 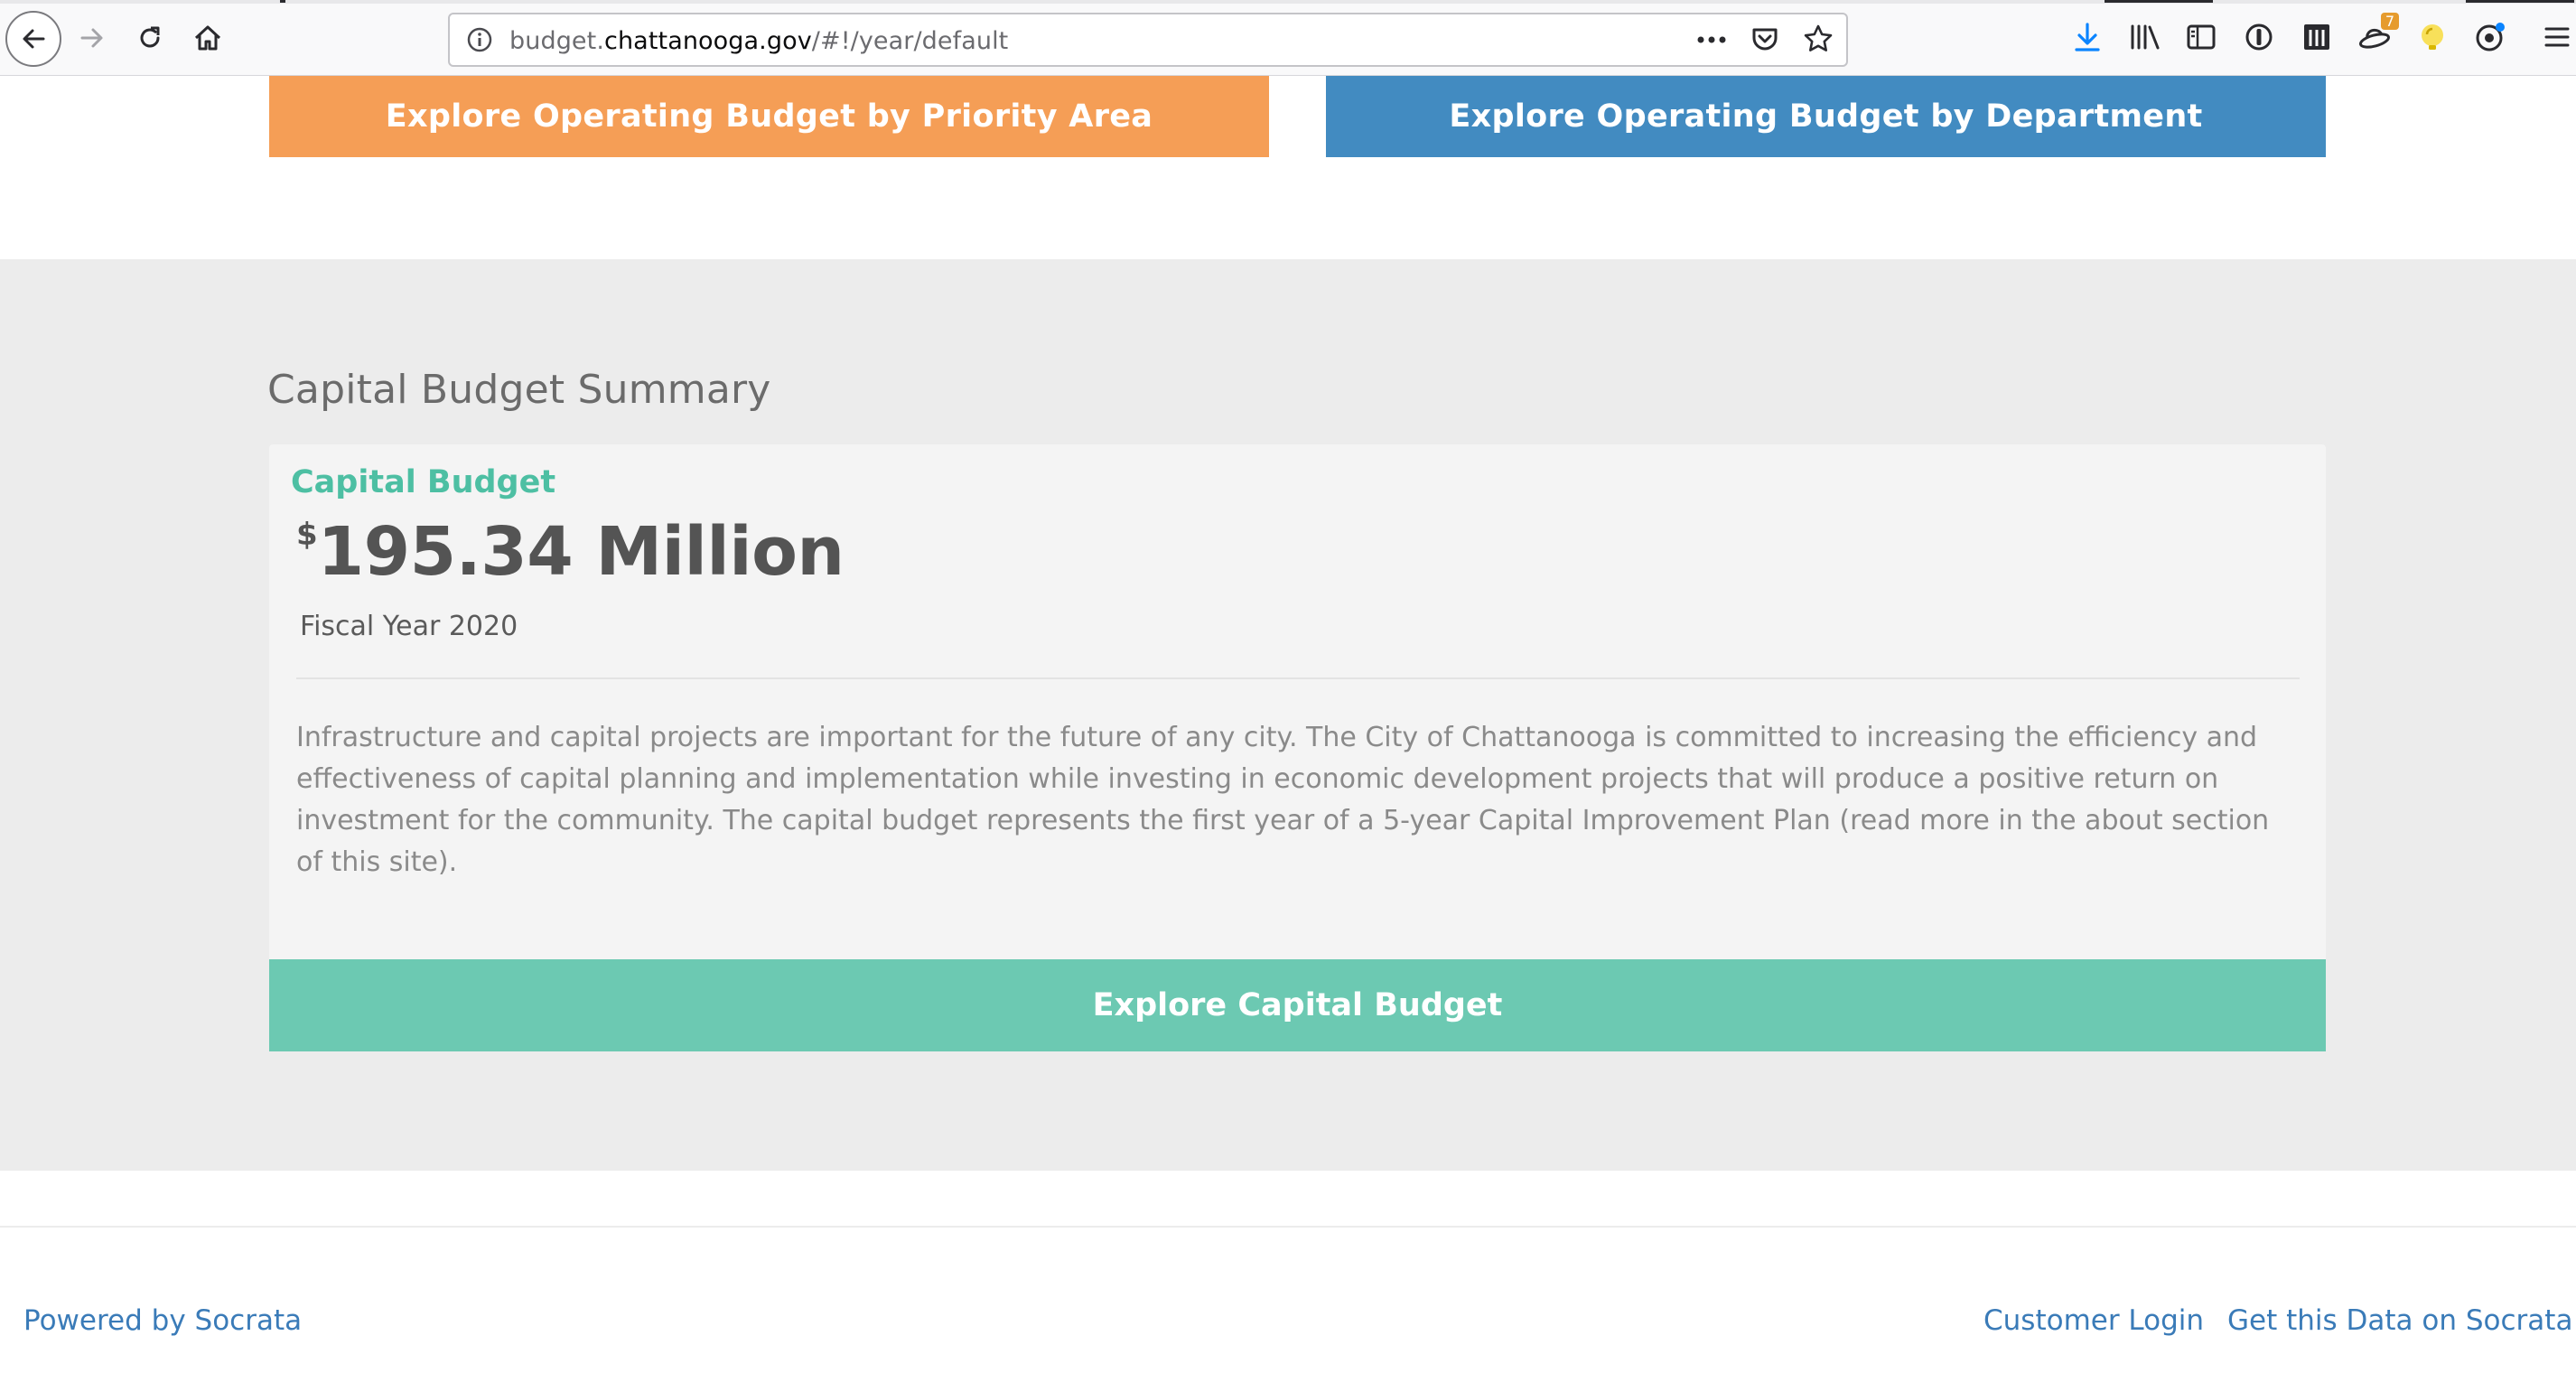 I want to click on more-actions-icon, so click(x=1711, y=41).